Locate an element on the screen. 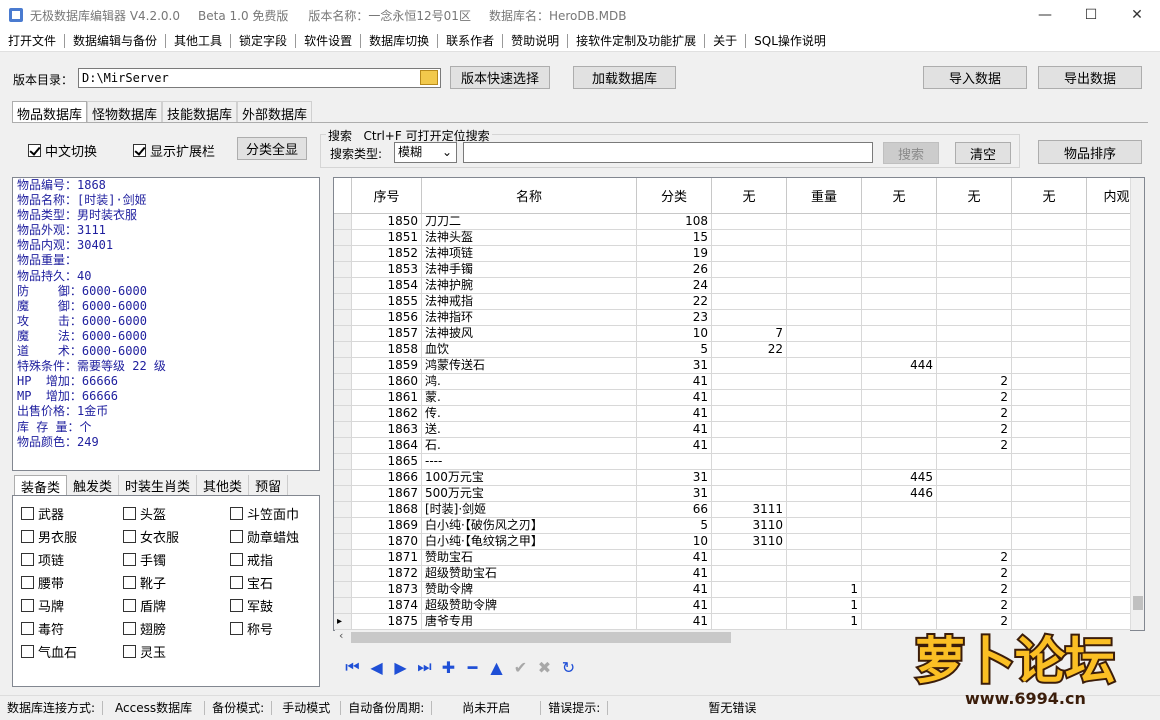 Image resolution: width=1160 pixels, height=720 pixels. table-cell: 法神项链 is located at coordinates (529, 254).